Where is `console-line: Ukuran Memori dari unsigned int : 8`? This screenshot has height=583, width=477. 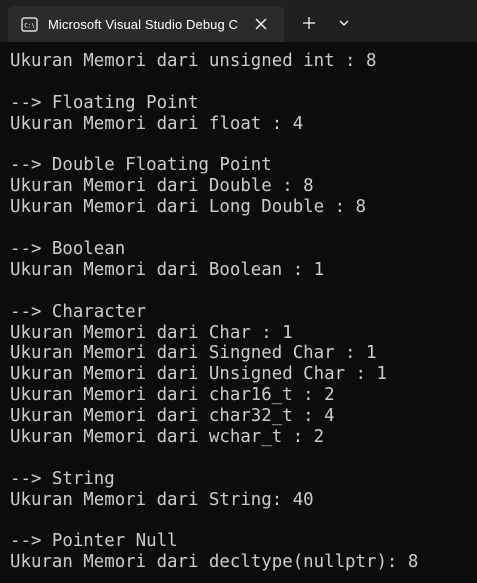
console-line: Ukuran Memori dari unsigned int : 8 is located at coordinates (193, 61).